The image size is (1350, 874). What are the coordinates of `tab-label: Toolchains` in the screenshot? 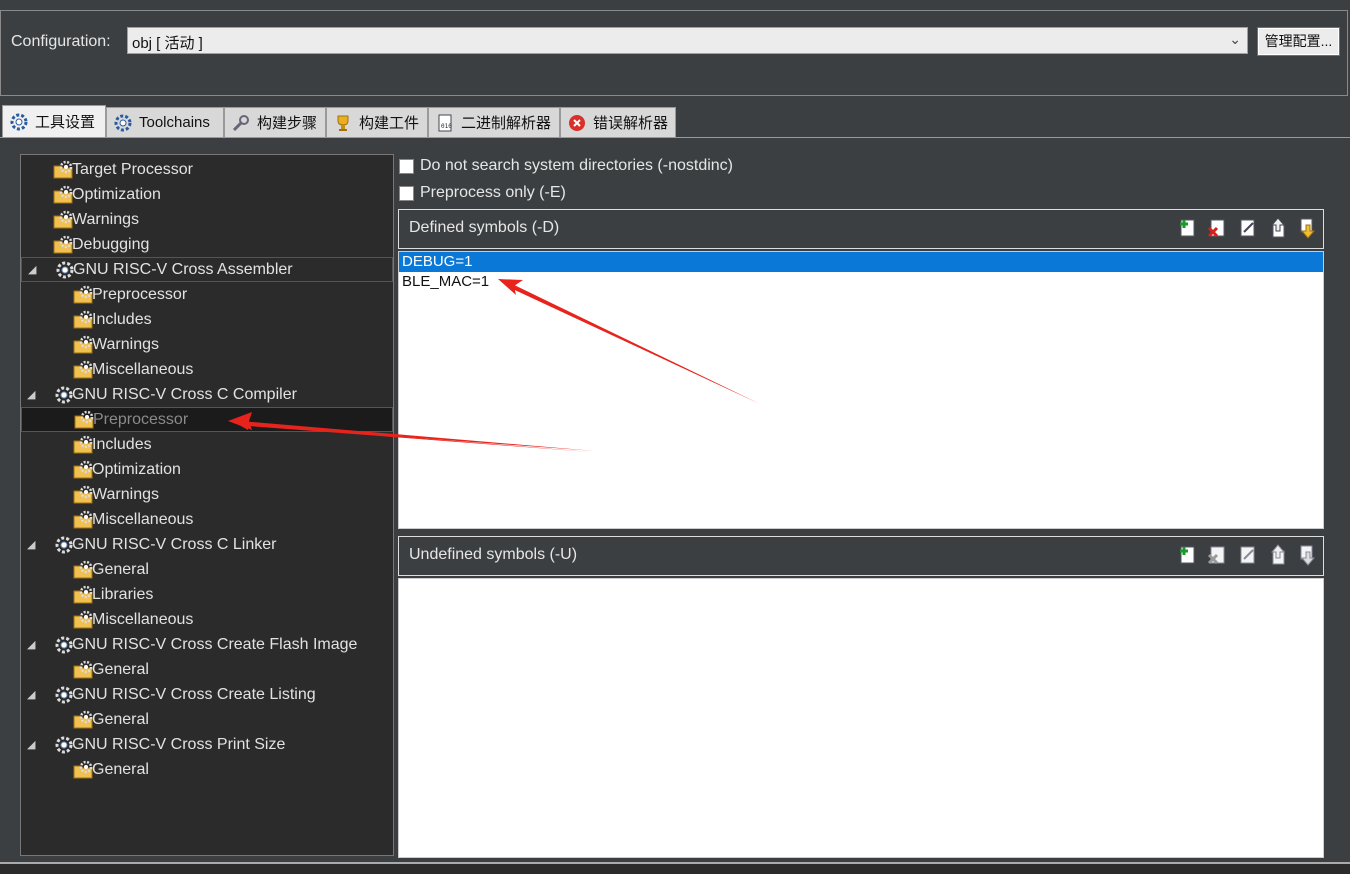 It's located at (174, 122).